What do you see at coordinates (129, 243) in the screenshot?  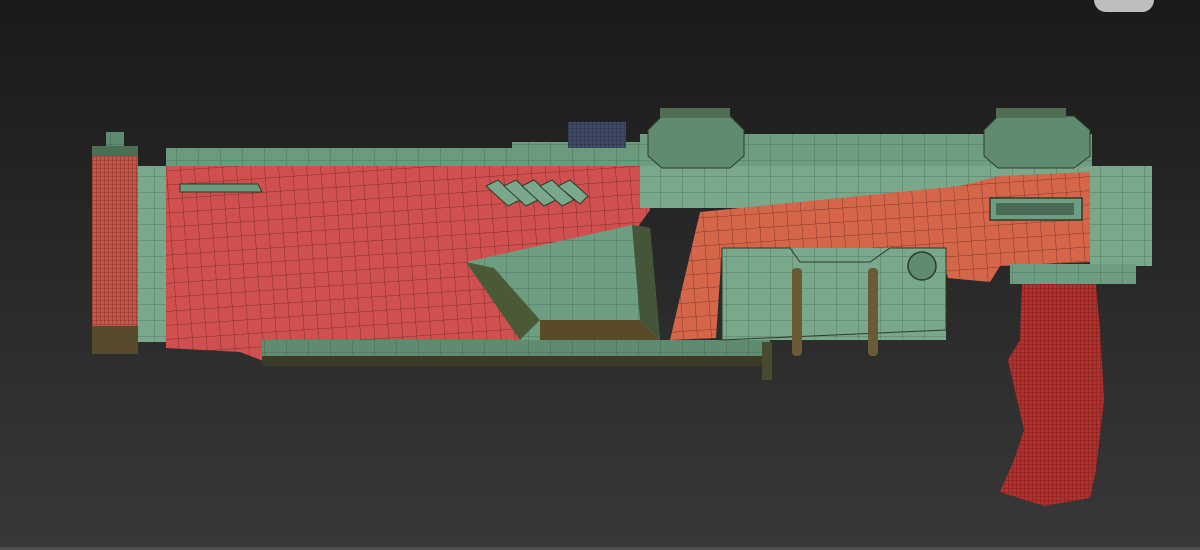 I see `muzzle-cap` at bounding box center [129, 243].